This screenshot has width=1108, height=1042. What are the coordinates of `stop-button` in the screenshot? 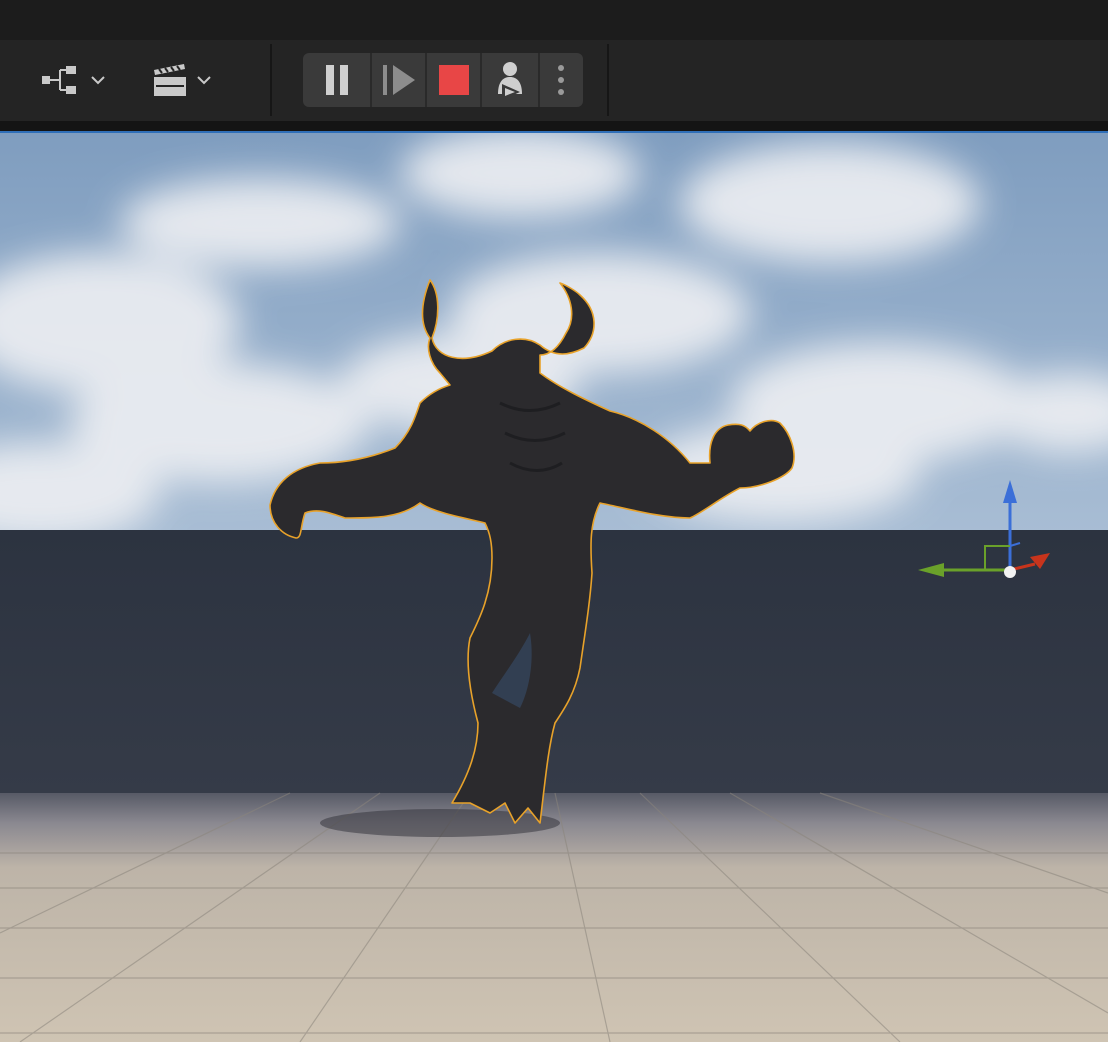 It's located at (452, 80).